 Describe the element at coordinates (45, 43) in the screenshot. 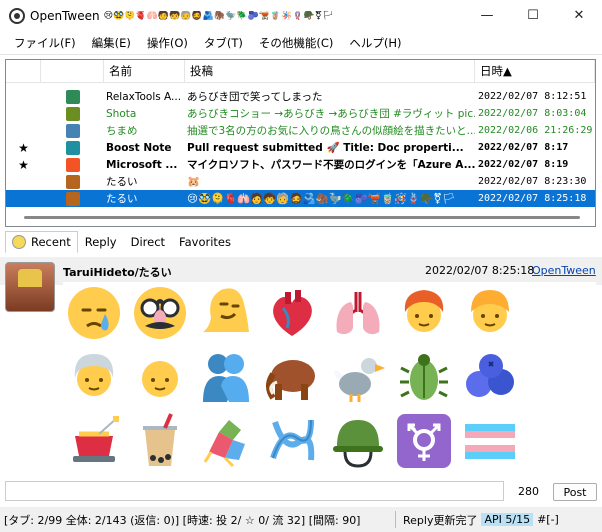

I see `menu-file: ファイル(F)` at that location.